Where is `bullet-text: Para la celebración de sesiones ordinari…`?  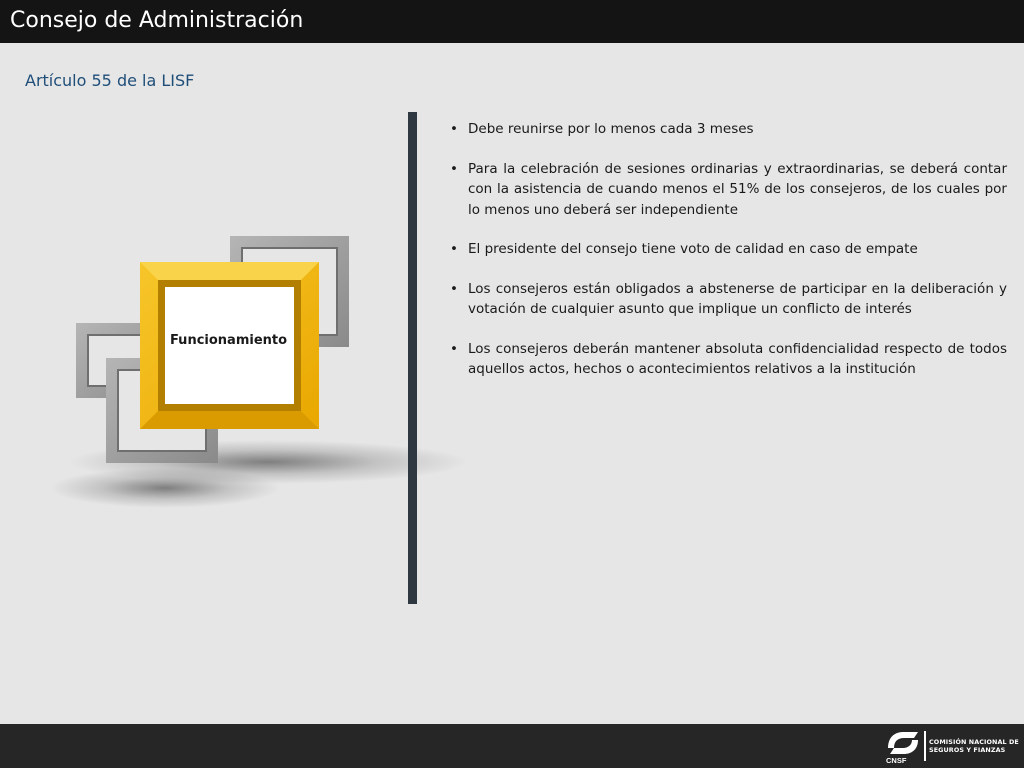 bullet-text: Para la celebración de sesiones ordinari… is located at coordinates (737, 189).